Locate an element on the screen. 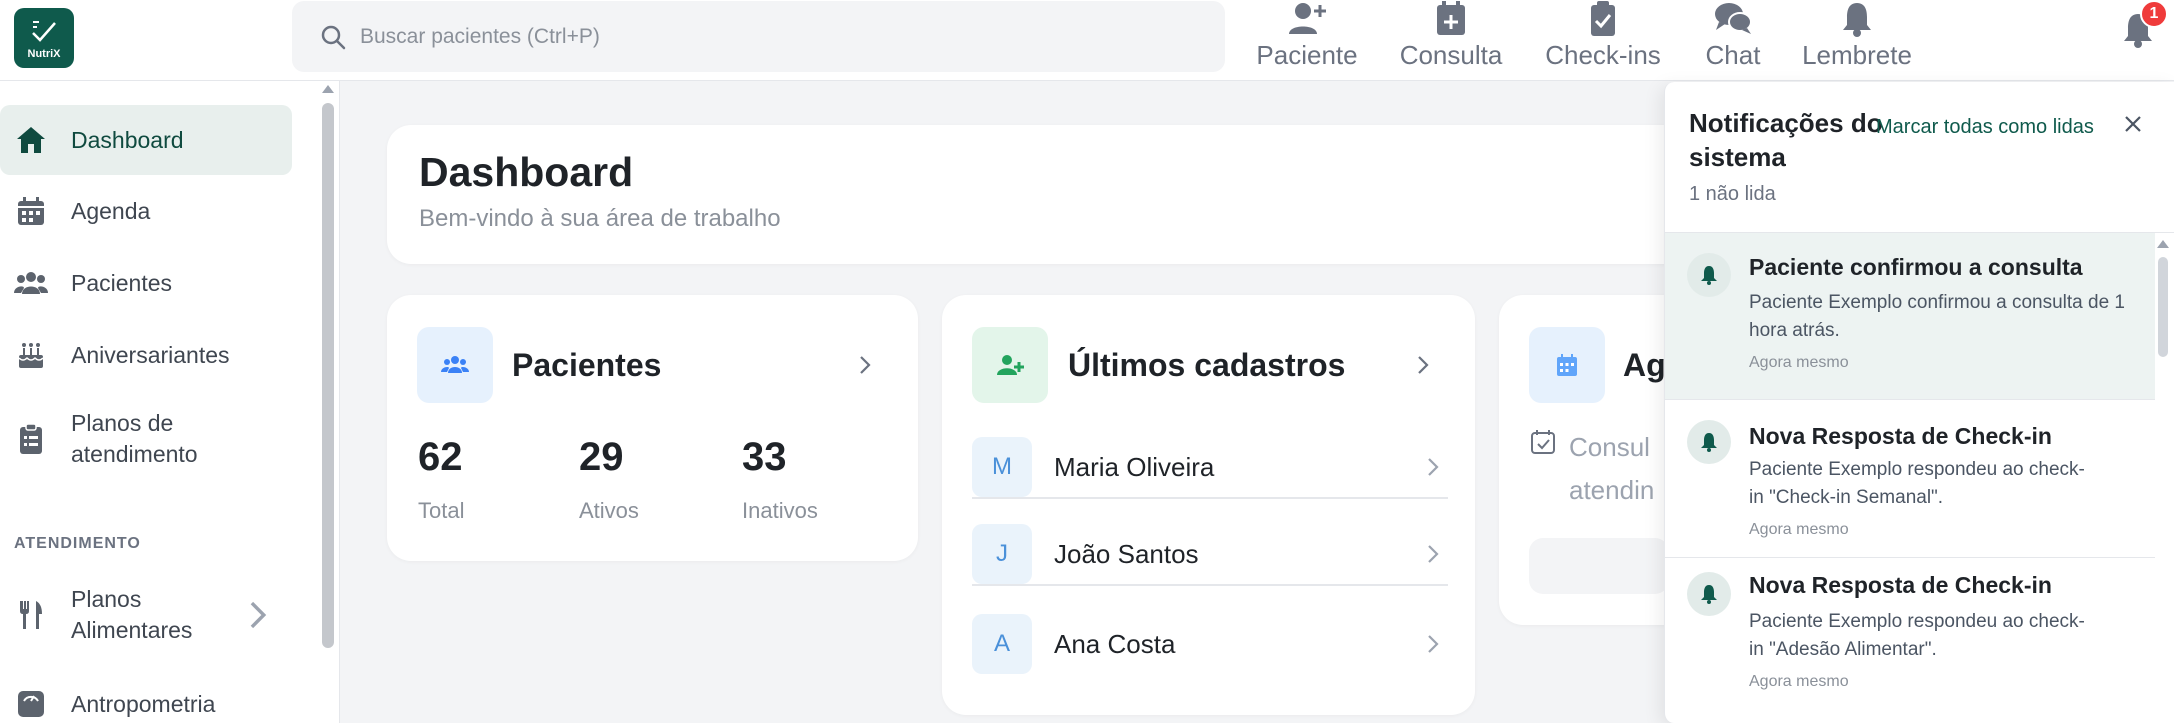 This screenshot has width=2174, height=723. sidebar-scroll-up-arrow is located at coordinates (328, 89).